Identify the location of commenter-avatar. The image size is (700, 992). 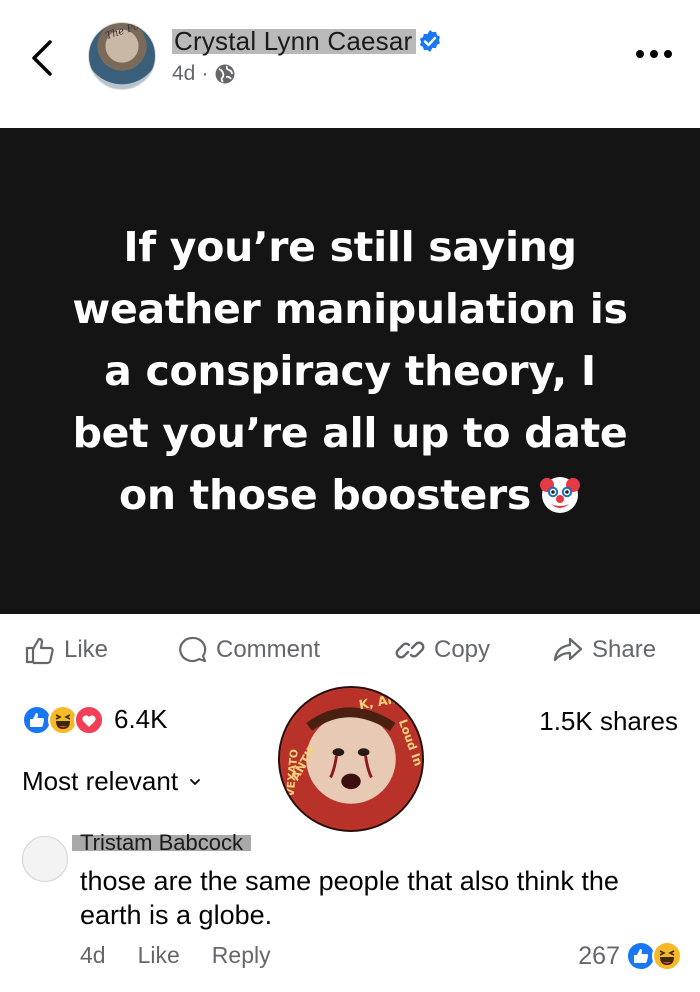
(45, 859).